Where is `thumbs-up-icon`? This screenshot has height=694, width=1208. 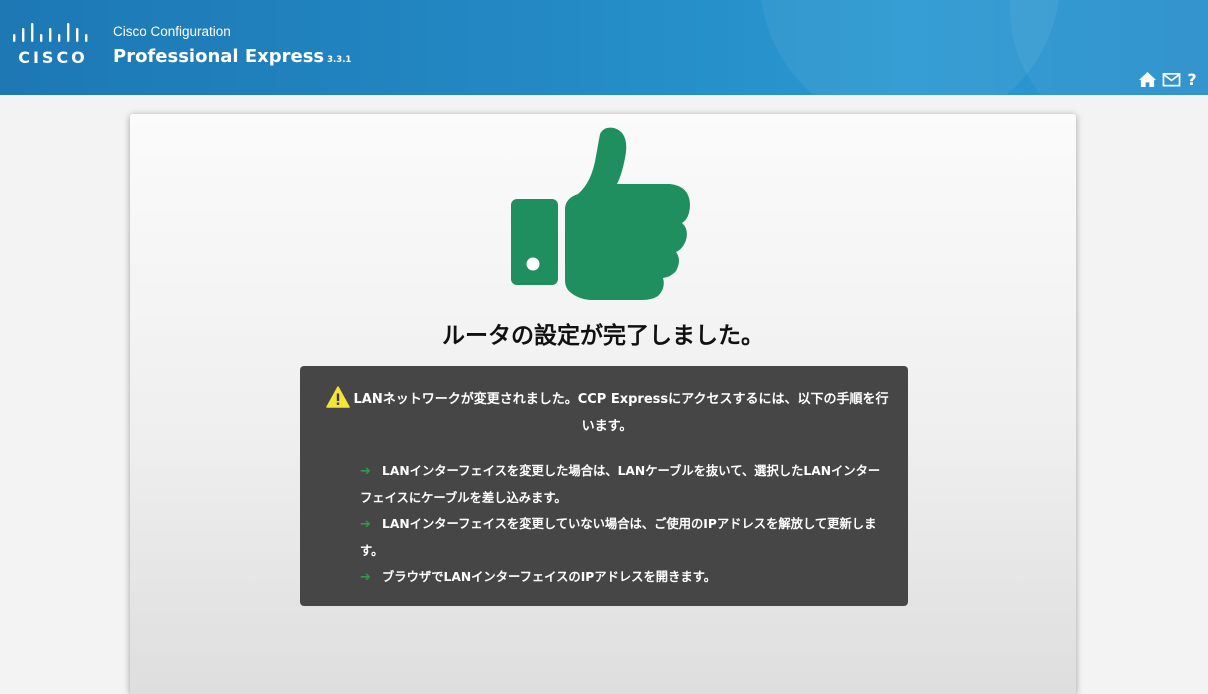 thumbs-up-icon is located at coordinates (600, 213).